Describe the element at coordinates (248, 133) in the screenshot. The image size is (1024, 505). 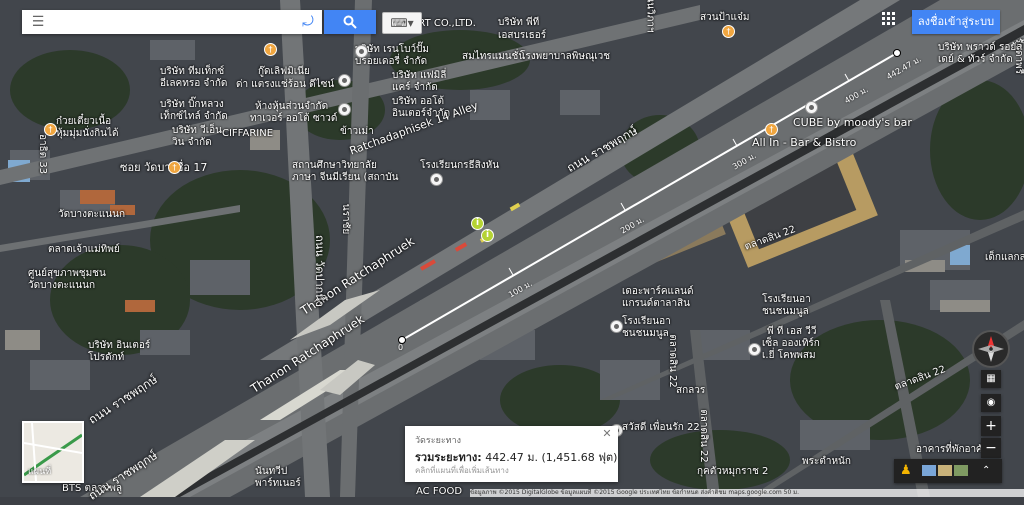
I see `map-label: CIFFARINE` at that location.